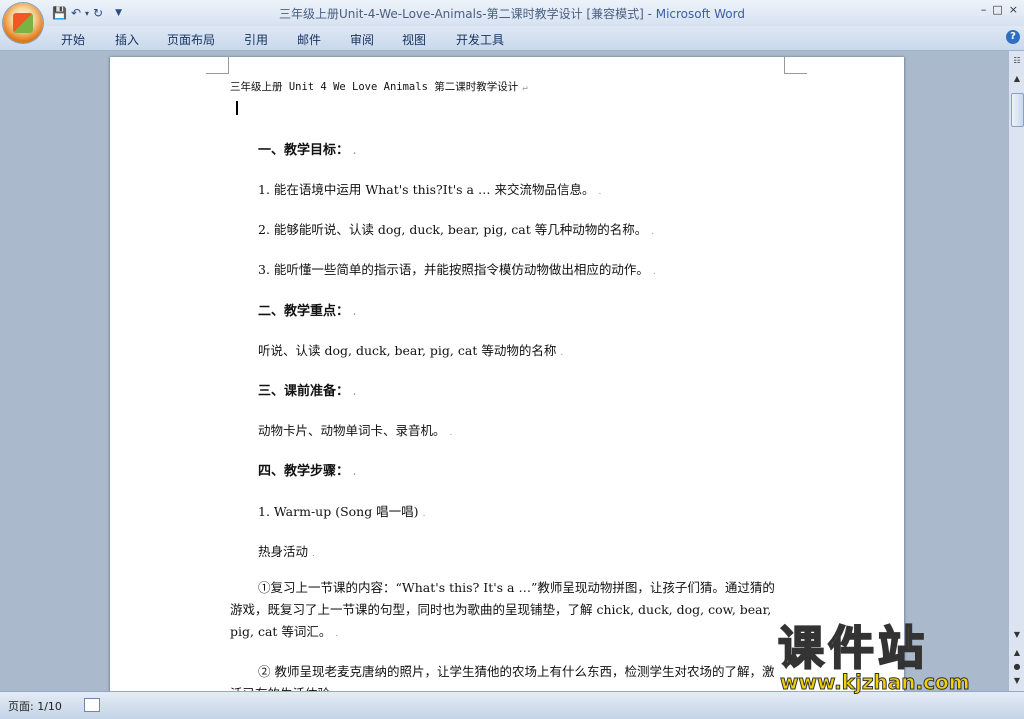  I want to click on section-heading: 一、教学目标：., so click(307, 150).